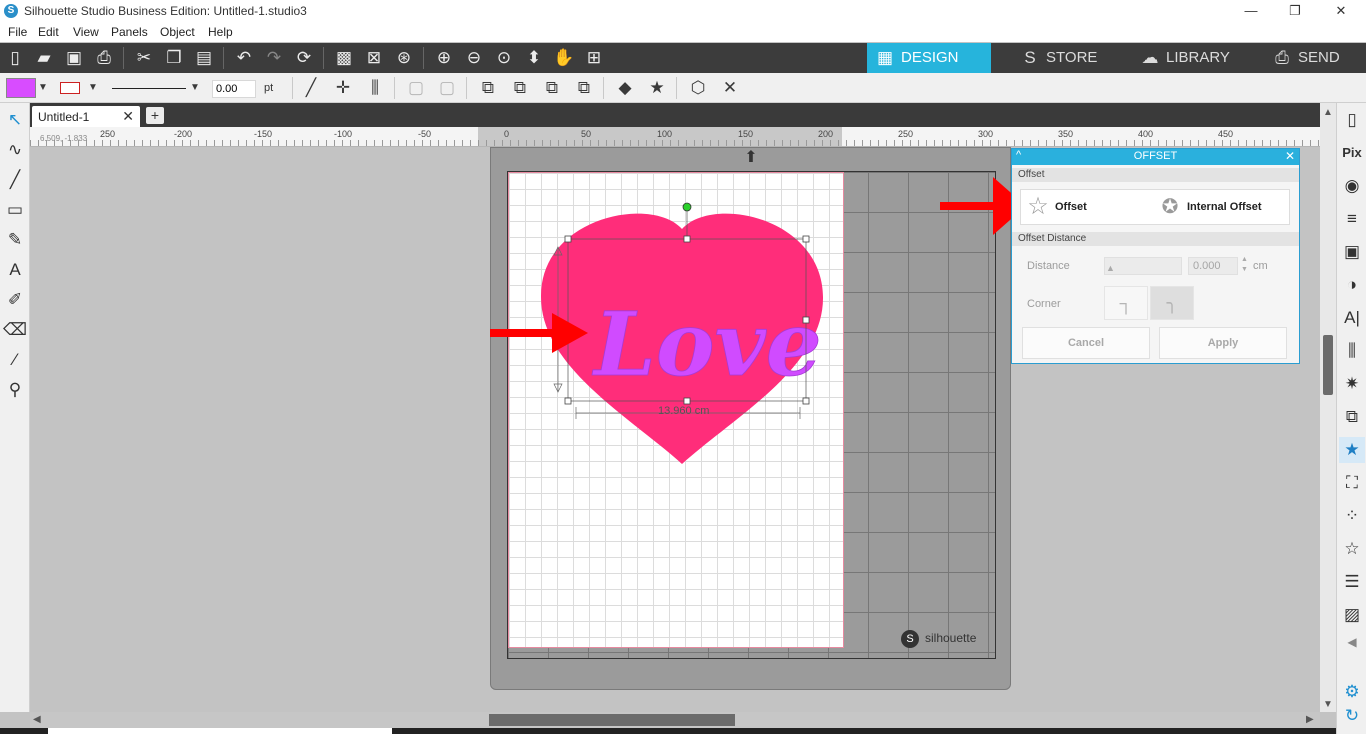  What do you see at coordinates (1143, 266) in the screenshot?
I see `distance-slider: ▲` at bounding box center [1143, 266].